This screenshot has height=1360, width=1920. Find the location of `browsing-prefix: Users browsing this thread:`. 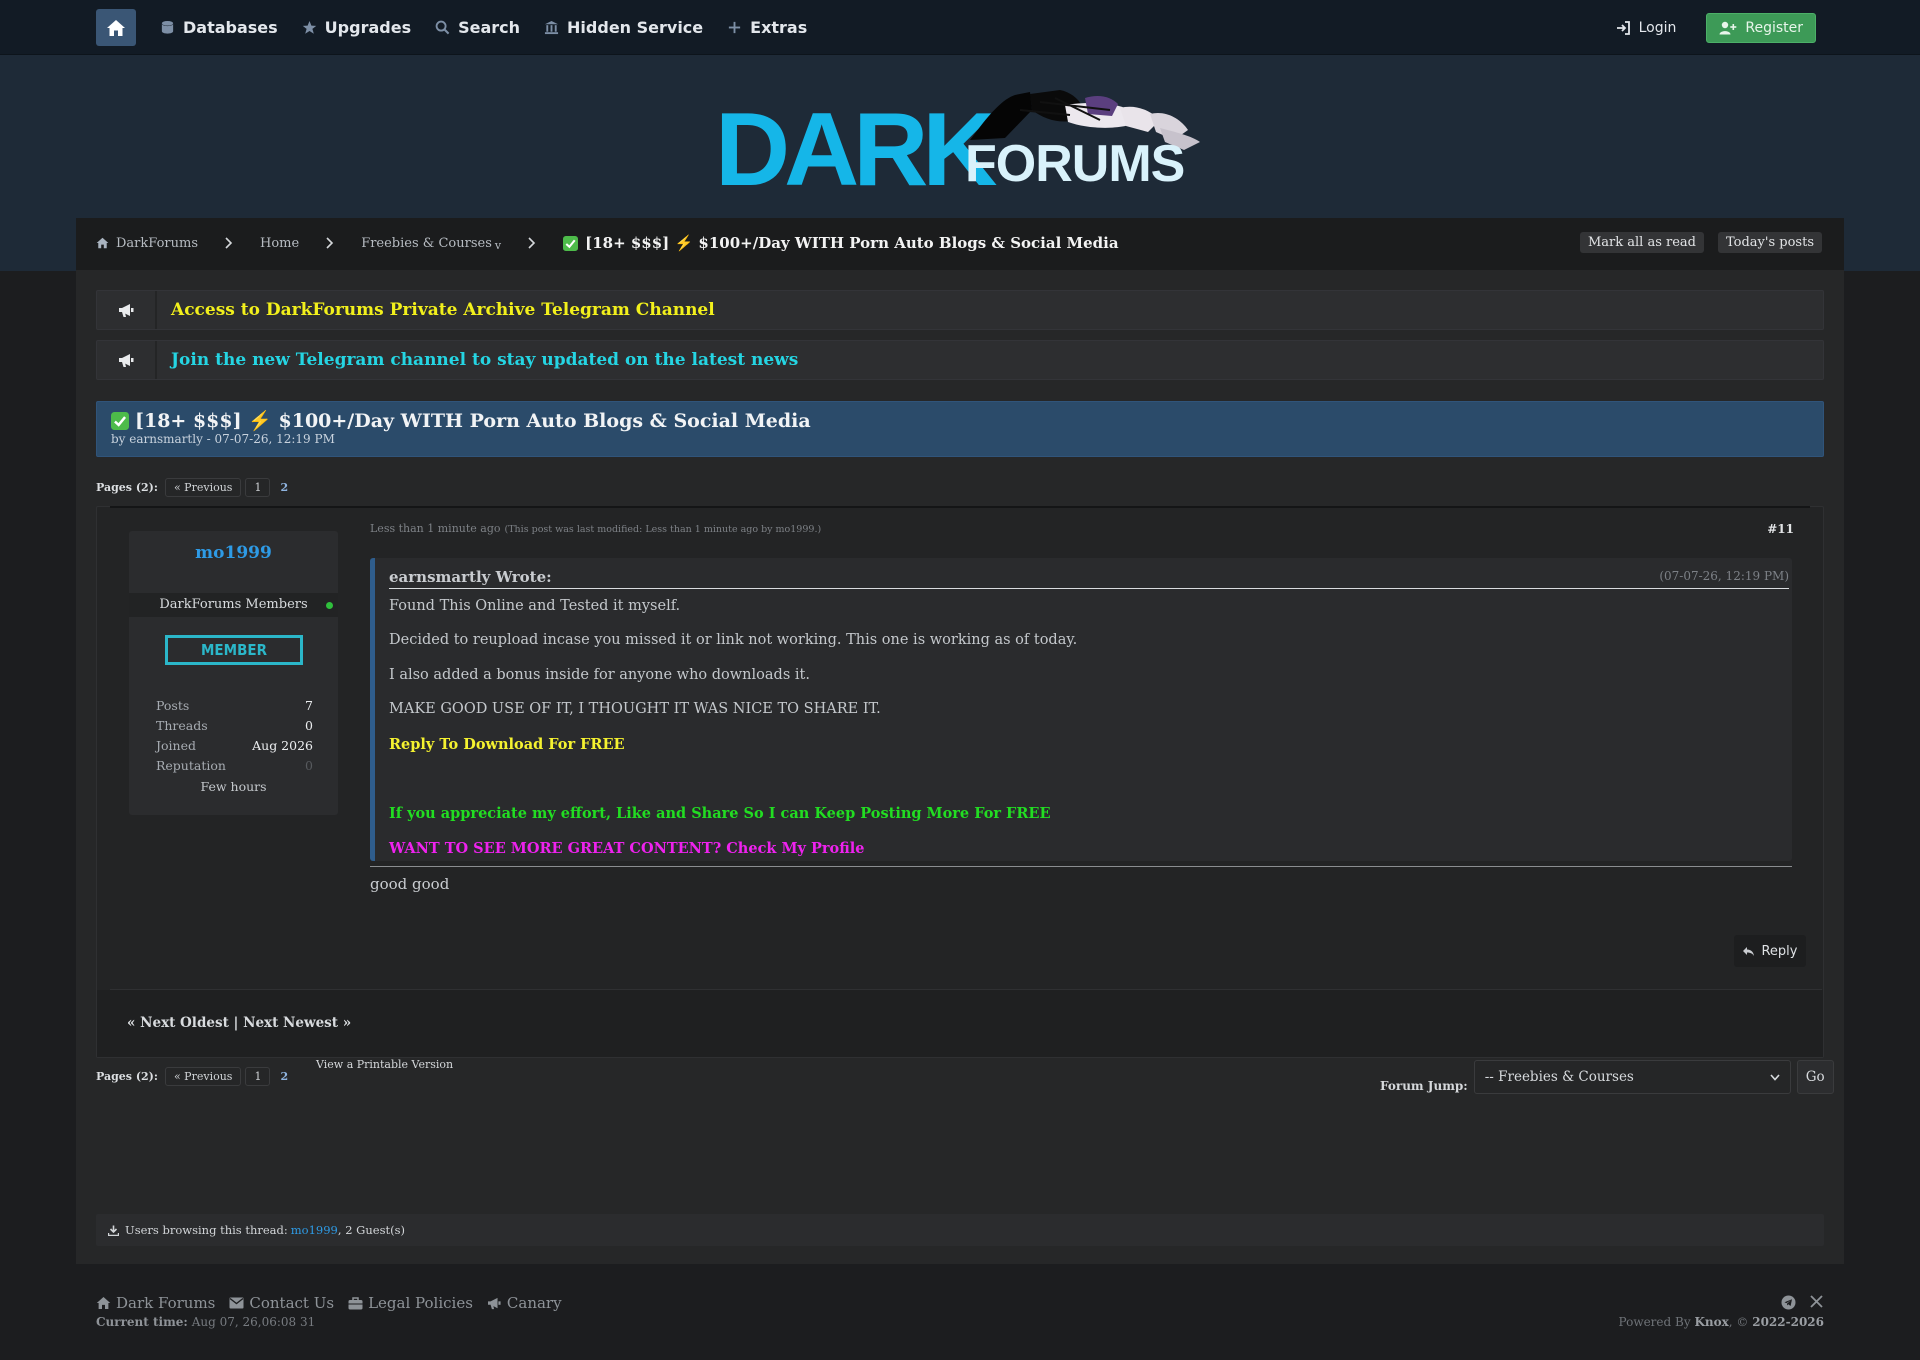

browsing-prefix: Users browsing this thread: is located at coordinates (206, 1230).